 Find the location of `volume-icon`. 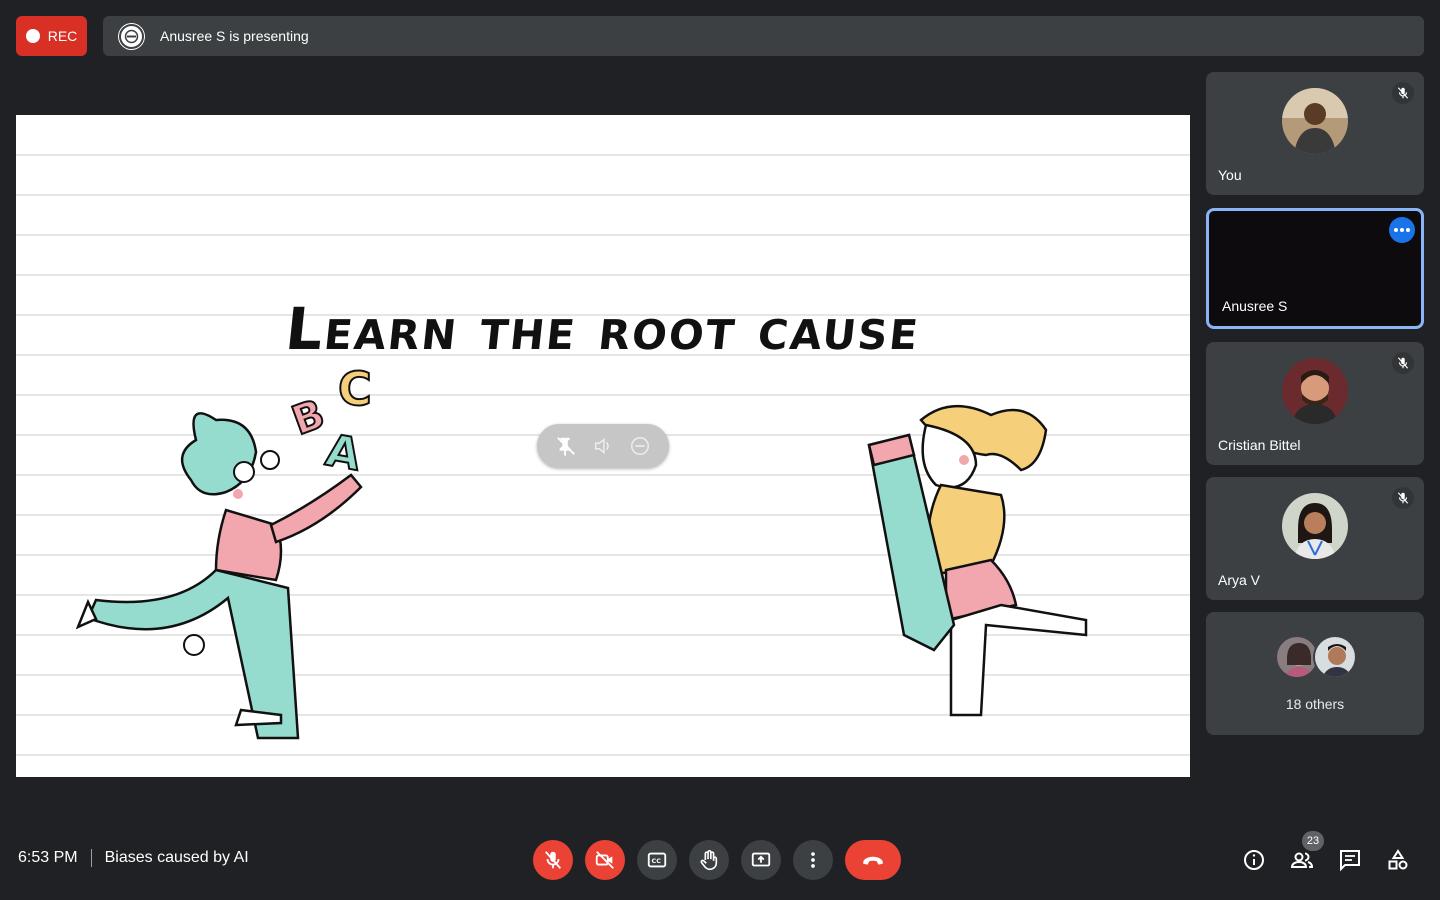

volume-icon is located at coordinates (603, 446).